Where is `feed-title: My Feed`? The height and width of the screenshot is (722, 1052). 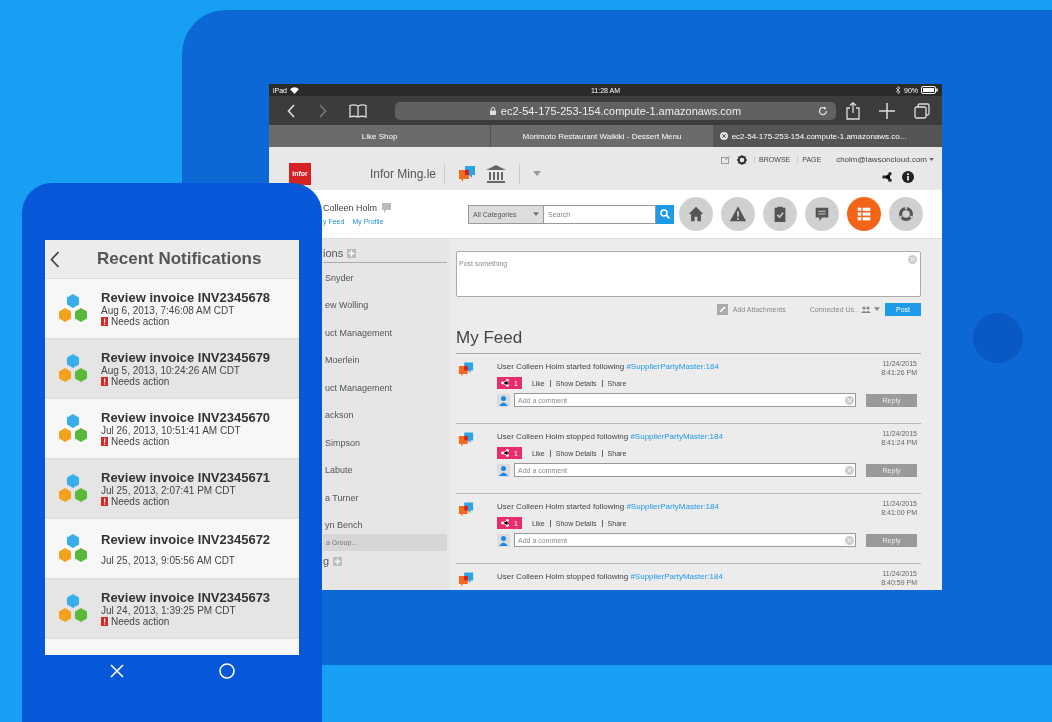
feed-title: My Feed is located at coordinates (688, 341).